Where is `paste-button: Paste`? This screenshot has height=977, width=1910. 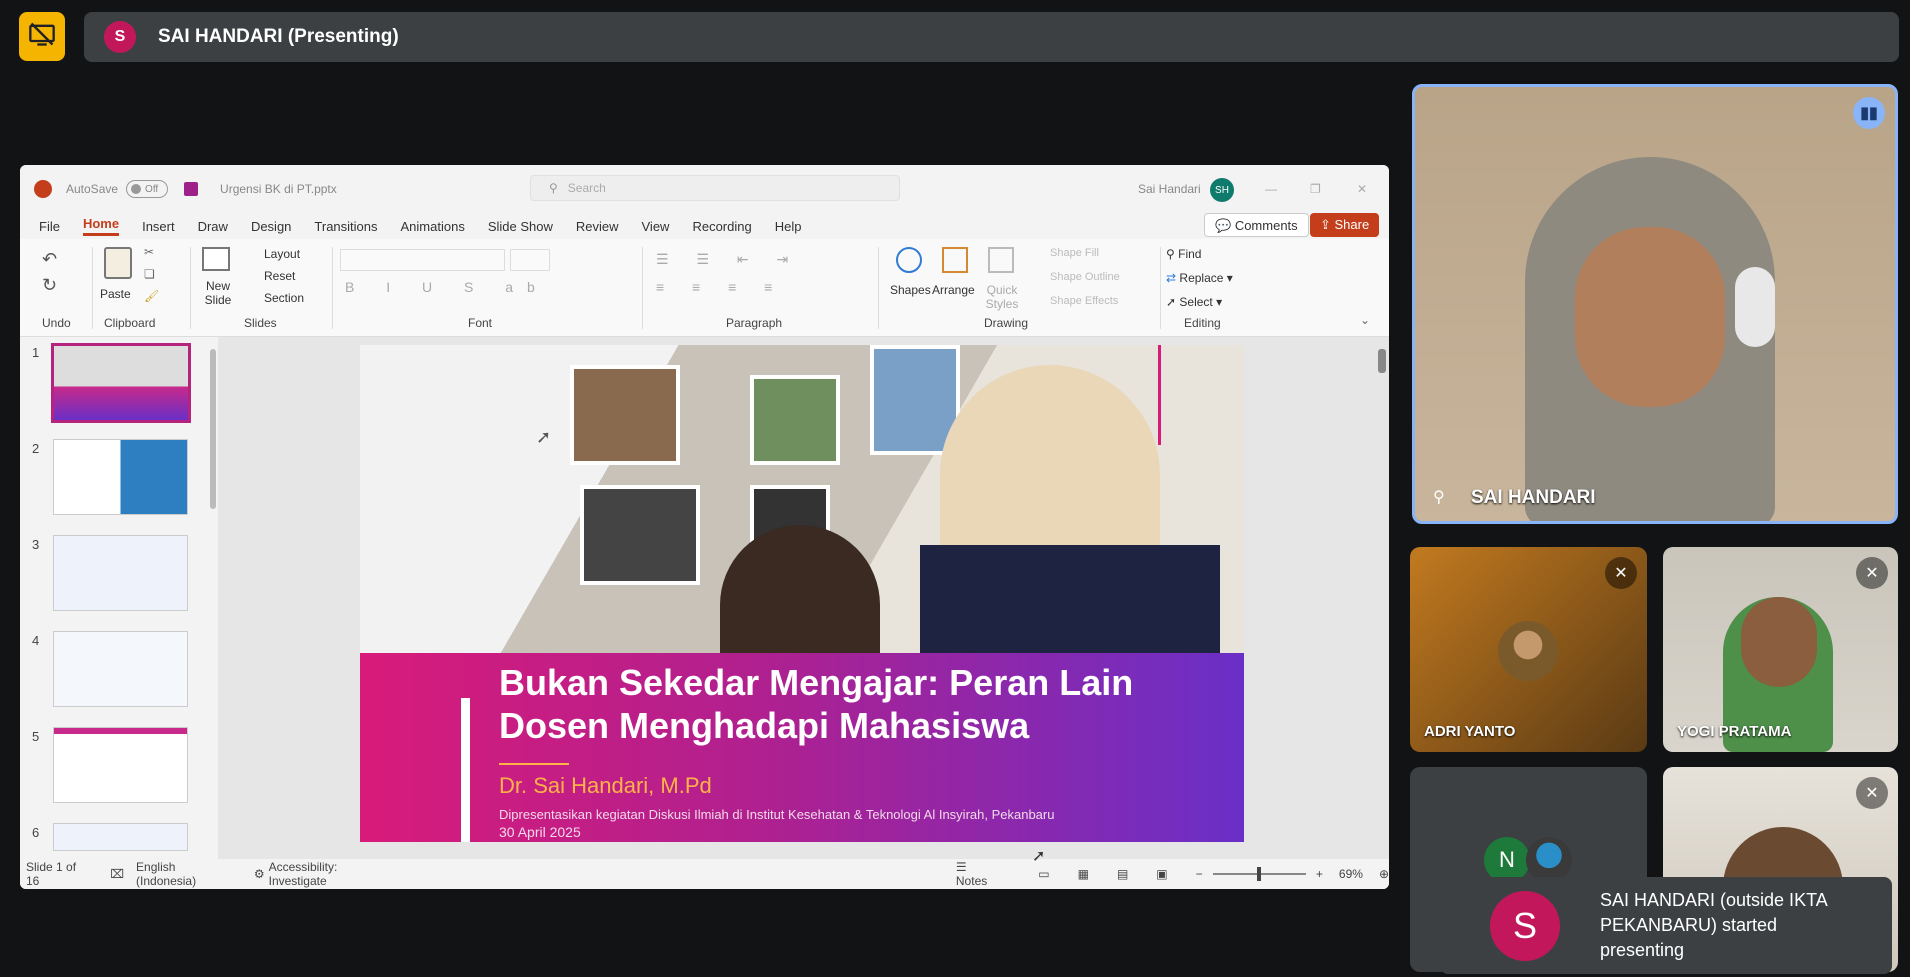 paste-button: Paste is located at coordinates (115, 294).